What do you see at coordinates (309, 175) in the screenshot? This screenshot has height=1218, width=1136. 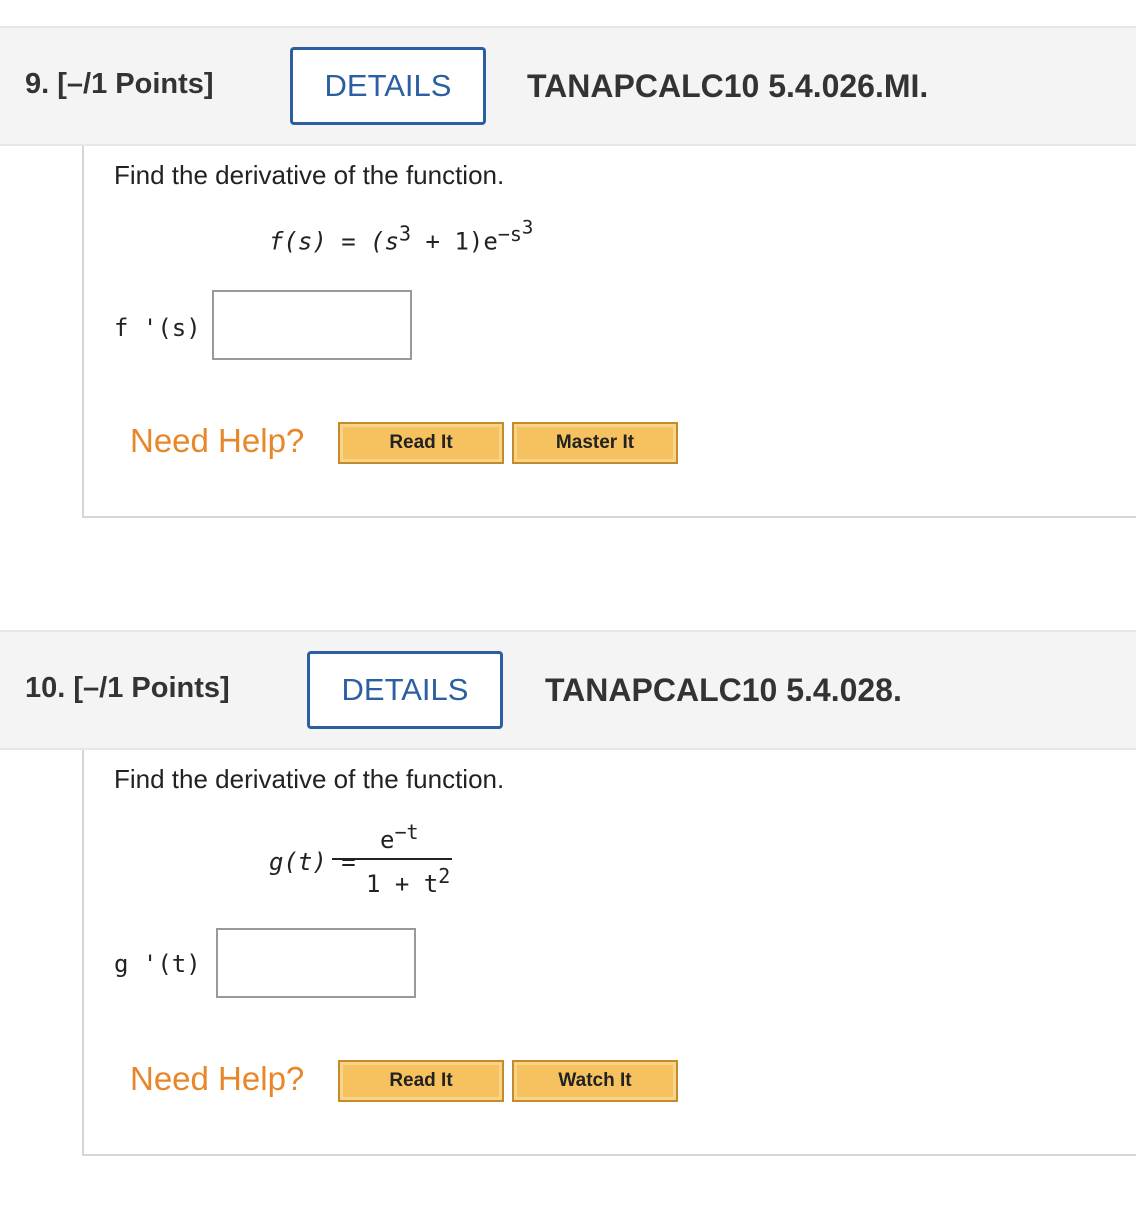 I see `q9-prompt: Find the derivative of the function.` at bounding box center [309, 175].